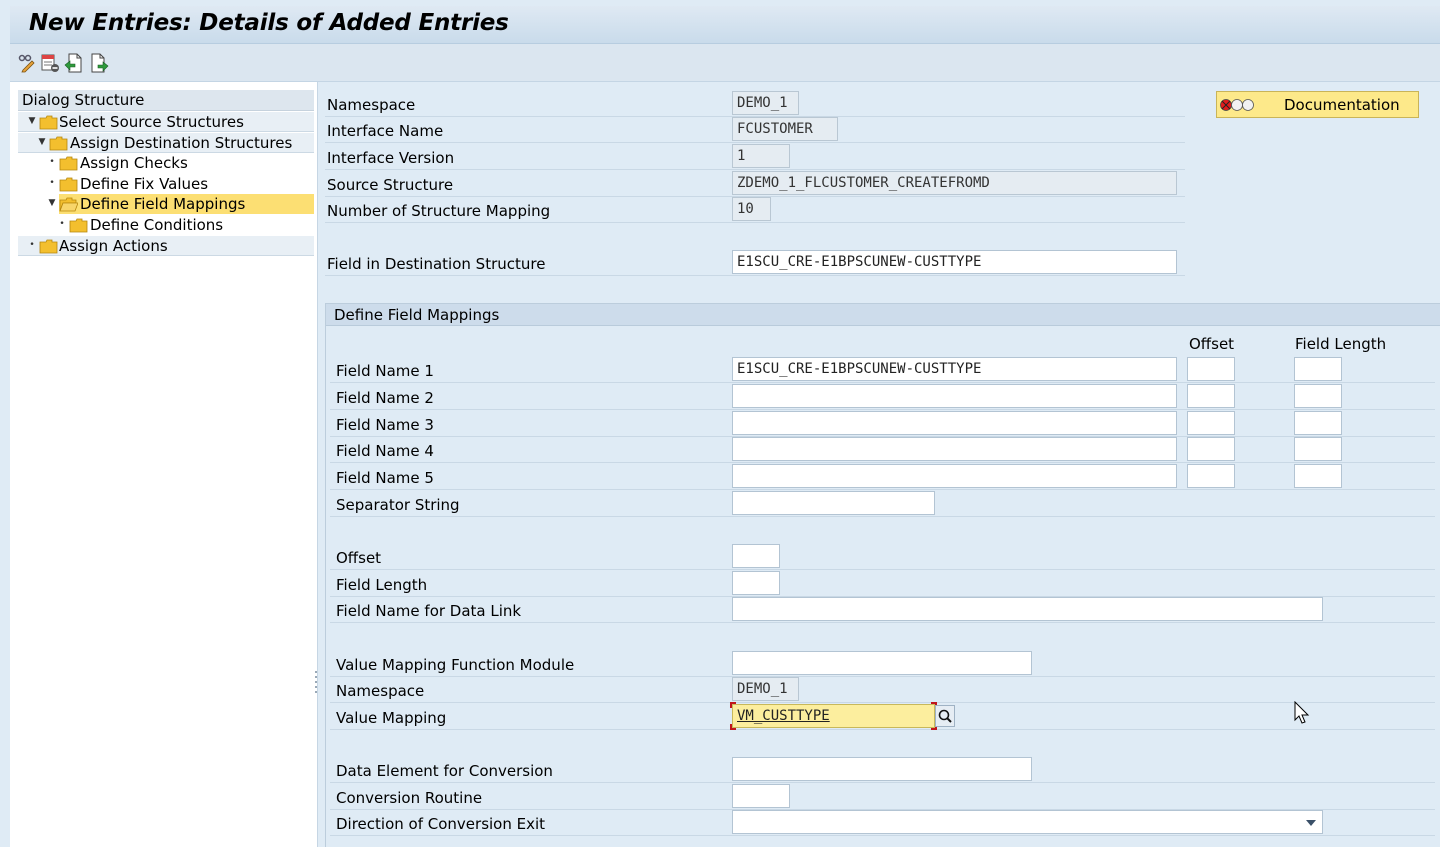 The width and height of the screenshot is (1440, 847). I want to click on panel-splitter-handle, so click(316, 688).